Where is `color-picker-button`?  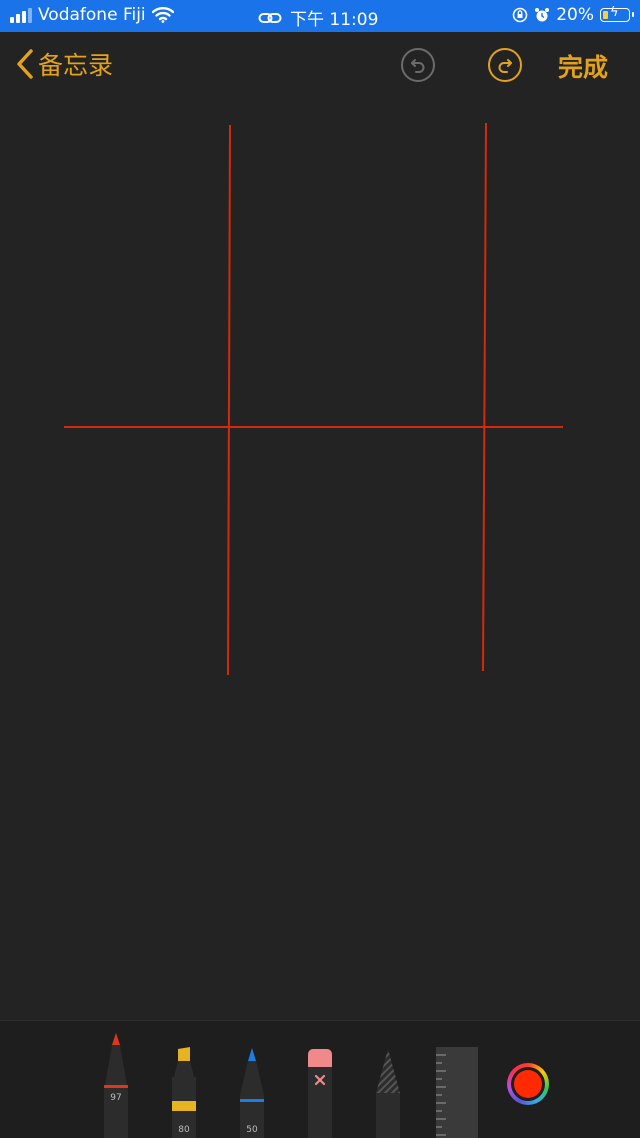 color-picker-button is located at coordinates (528, 1084).